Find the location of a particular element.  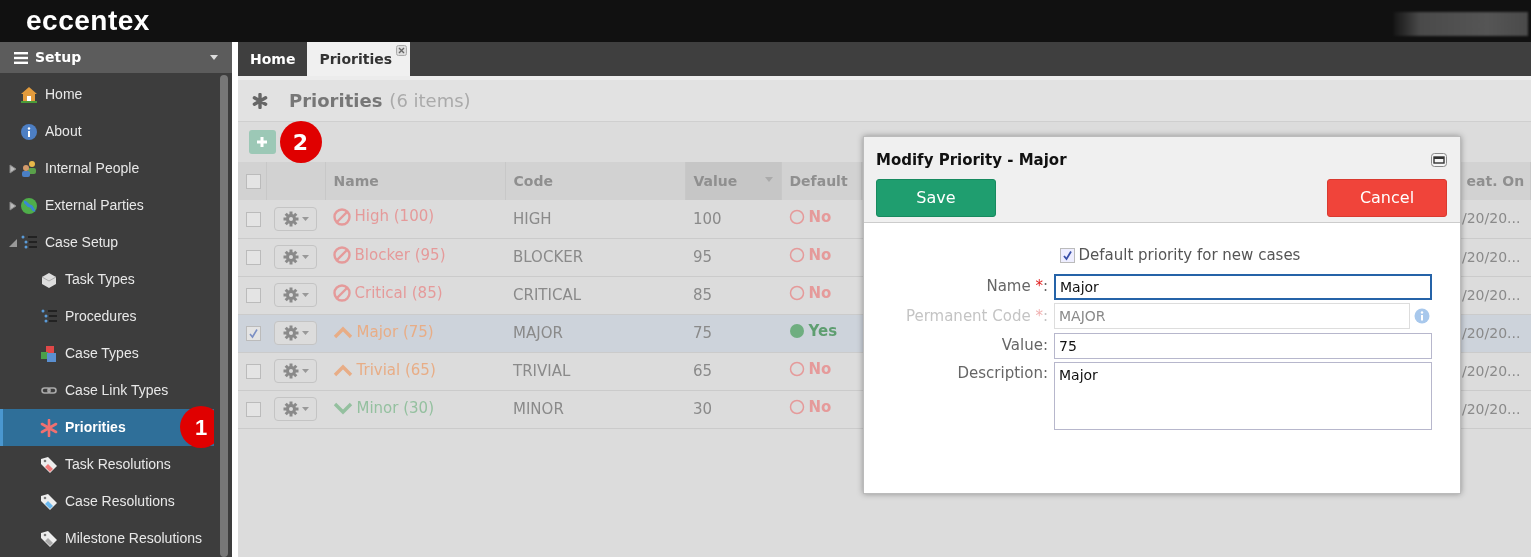

menu-header: Setup is located at coordinates (116, 57).